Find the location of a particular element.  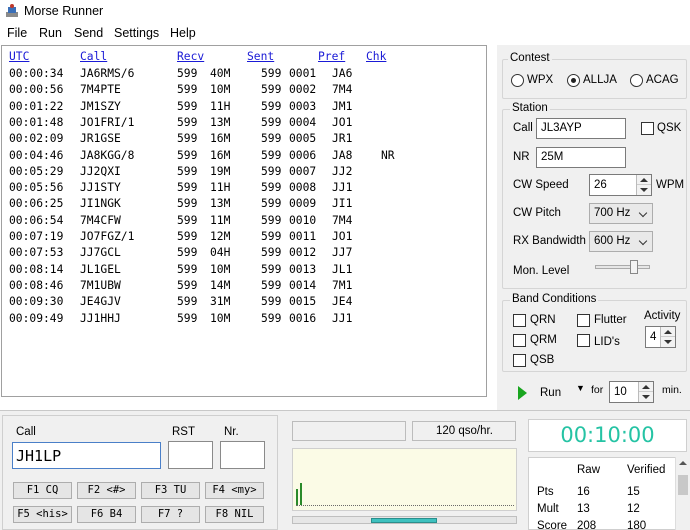

log-cell-utc: 00:01:48 is located at coordinates (36, 122).